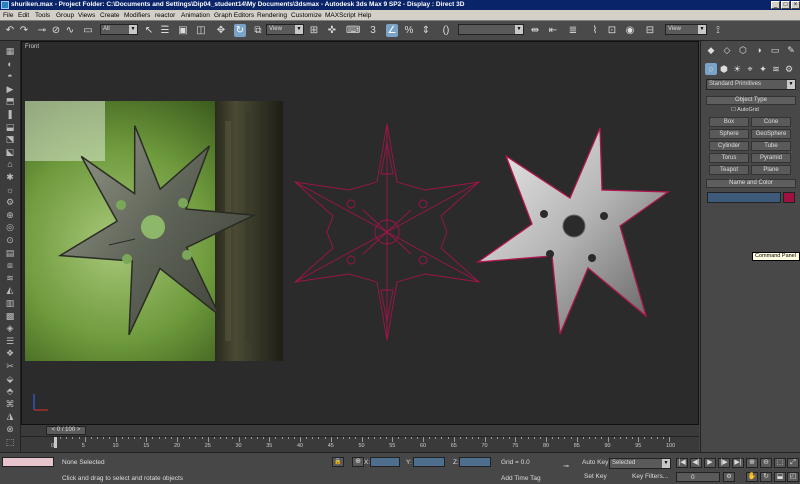 The image size is (800, 484). What do you see at coordinates (221, 30) in the screenshot?
I see `select-and-move-icon: ✥` at bounding box center [221, 30].